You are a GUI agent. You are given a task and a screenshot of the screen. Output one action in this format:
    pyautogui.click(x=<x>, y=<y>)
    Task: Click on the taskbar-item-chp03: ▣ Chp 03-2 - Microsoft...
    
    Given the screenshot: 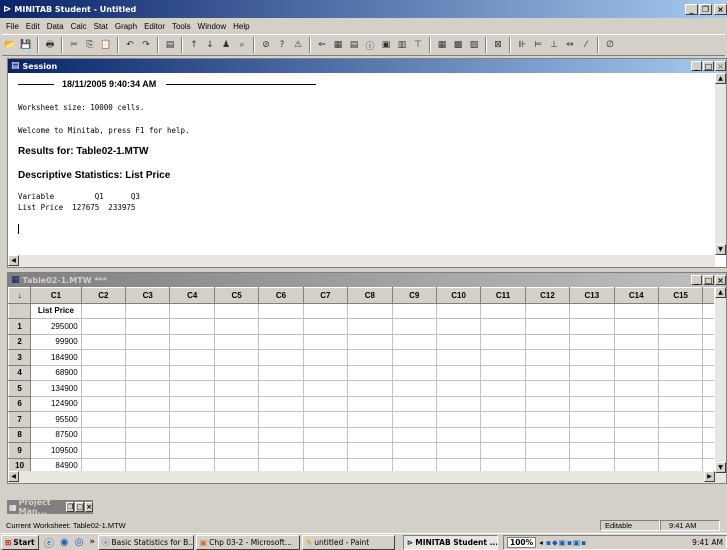 What is the action you would take?
    pyautogui.click(x=247, y=542)
    